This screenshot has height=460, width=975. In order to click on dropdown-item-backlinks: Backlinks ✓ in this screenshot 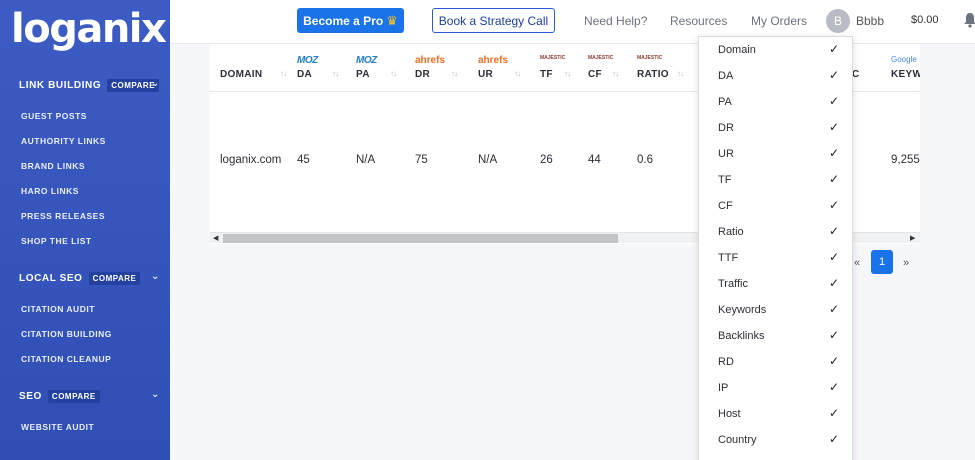, I will do `click(775, 337)`.